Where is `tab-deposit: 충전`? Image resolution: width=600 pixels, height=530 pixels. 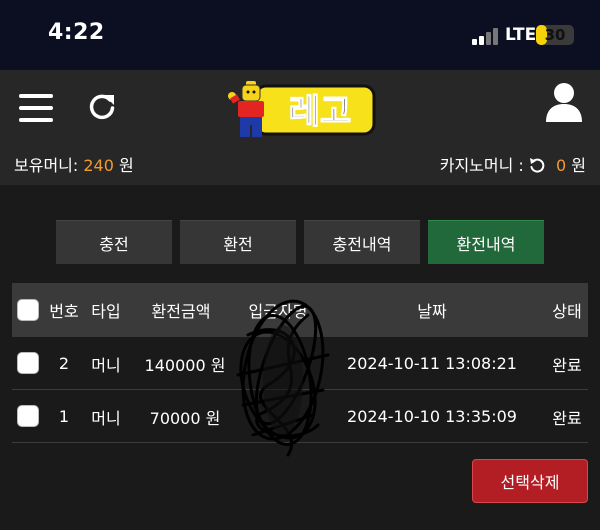 tab-deposit: 충전 is located at coordinates (114, 242).